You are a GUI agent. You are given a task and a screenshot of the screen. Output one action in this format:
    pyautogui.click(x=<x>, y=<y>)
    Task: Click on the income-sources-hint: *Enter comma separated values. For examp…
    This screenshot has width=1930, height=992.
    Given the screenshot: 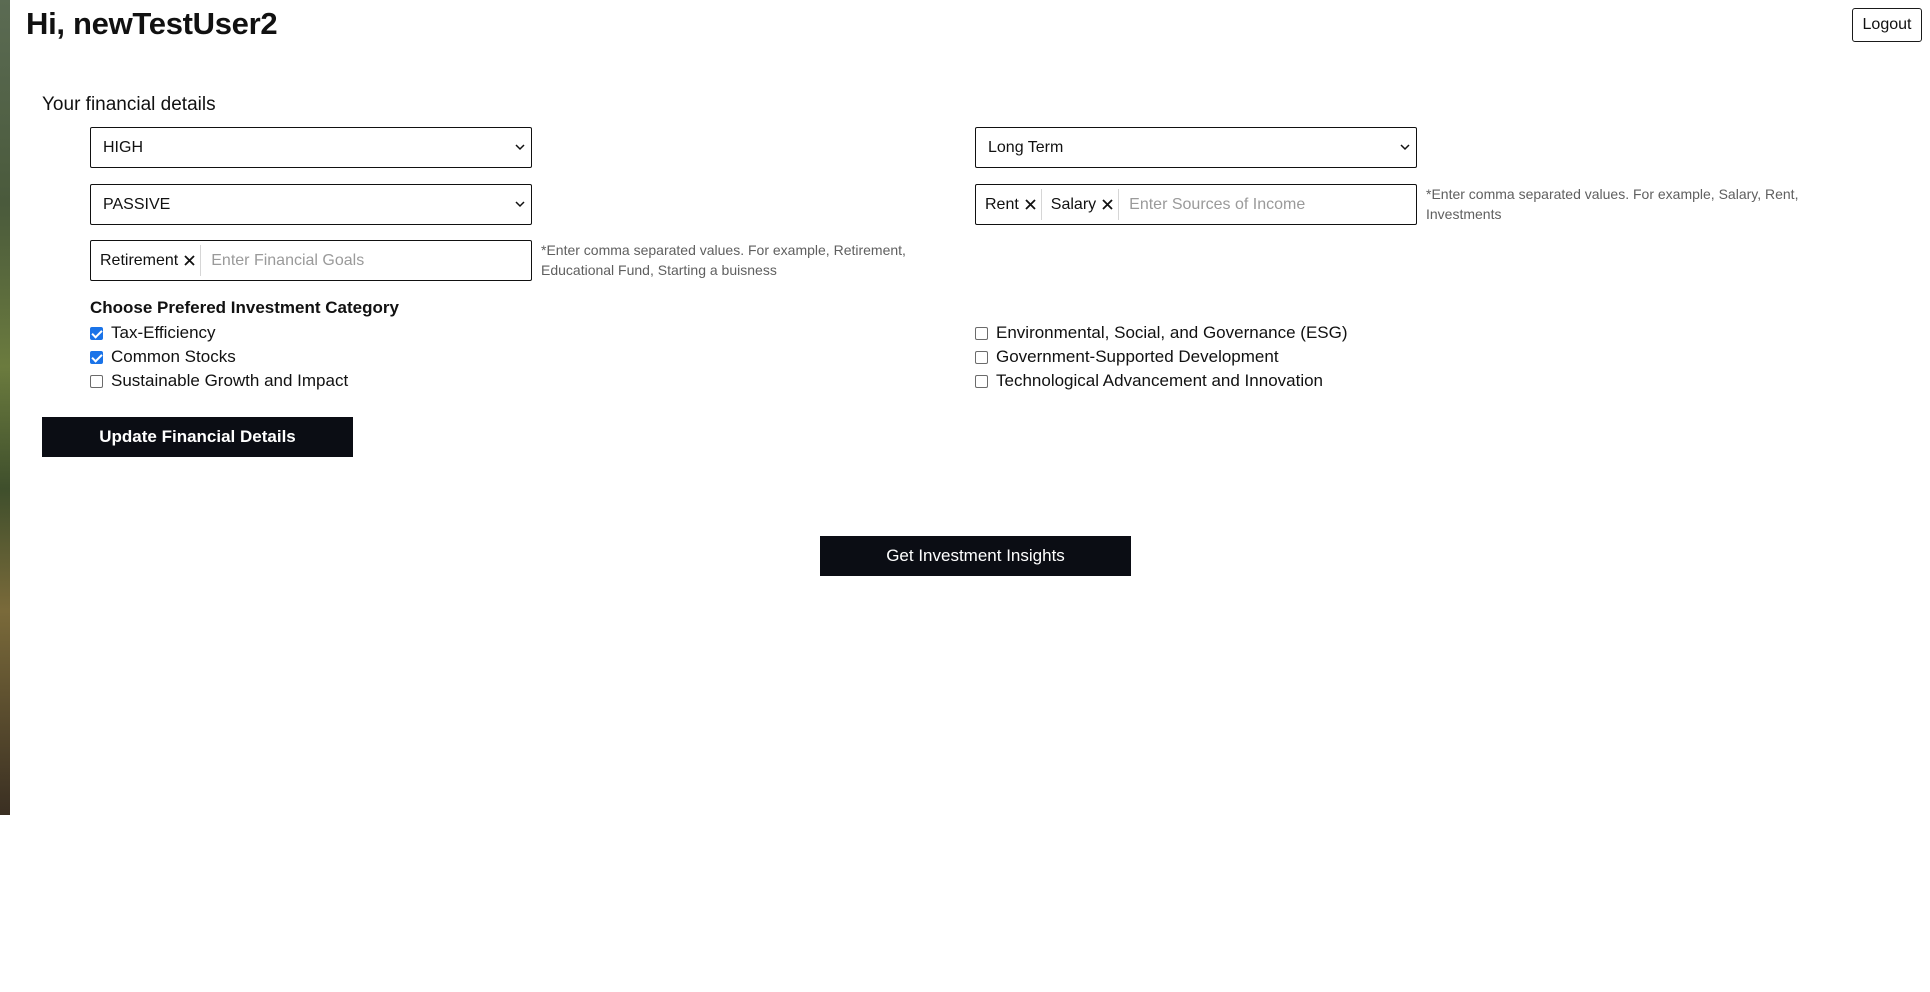 What is the action you would take?
    pyautogui.click(x=1612, y=204)
    